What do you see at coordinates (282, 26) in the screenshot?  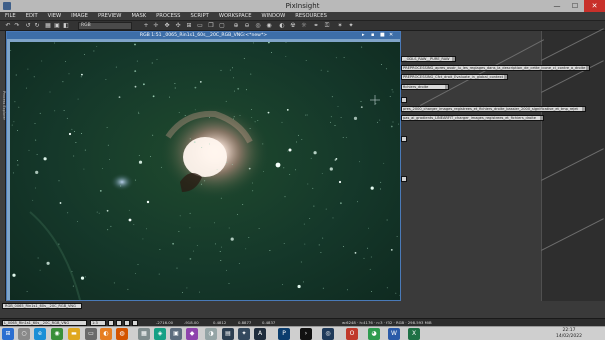 I see `screen-transfer-icon: ◐` at bounding box center [282, 26].